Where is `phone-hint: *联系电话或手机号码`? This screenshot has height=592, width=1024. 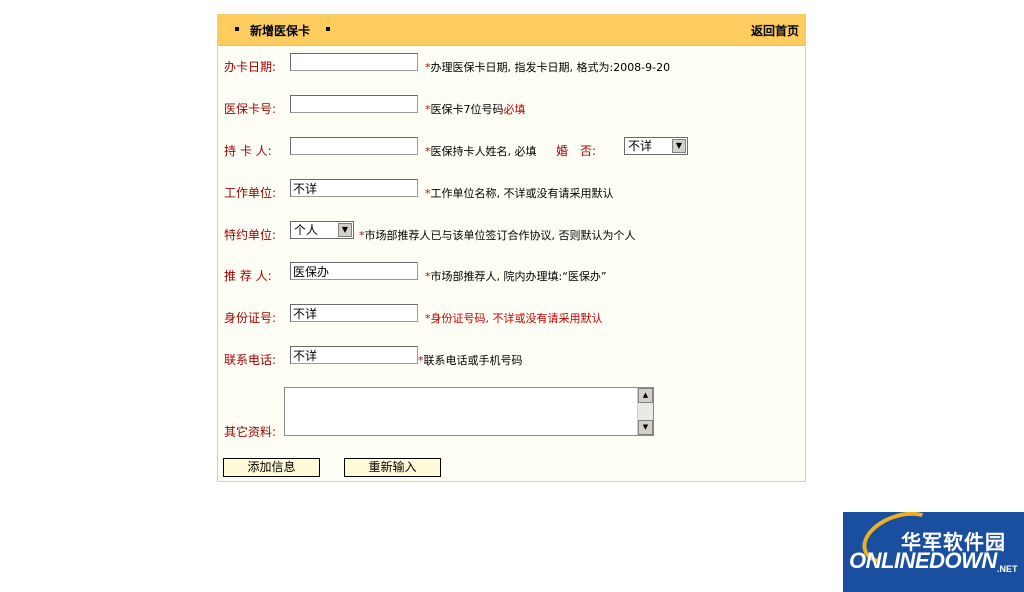
phone-hint: *联系电话或手机号码 is located at coordinates (470, 360).